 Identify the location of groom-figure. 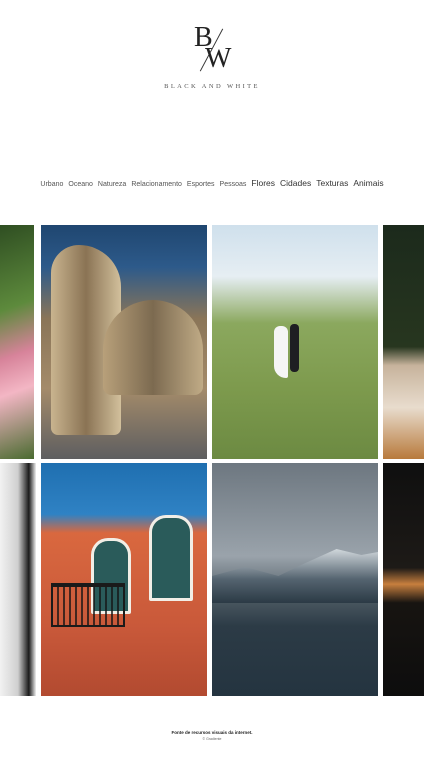
(294, 348).